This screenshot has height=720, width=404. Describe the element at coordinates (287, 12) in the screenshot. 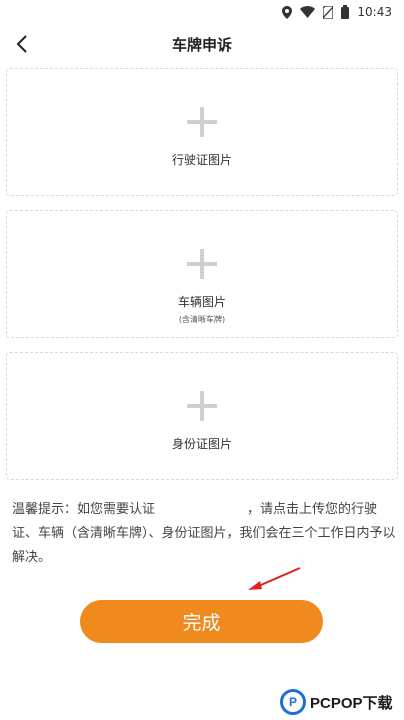

I see `location-icon` at that location.